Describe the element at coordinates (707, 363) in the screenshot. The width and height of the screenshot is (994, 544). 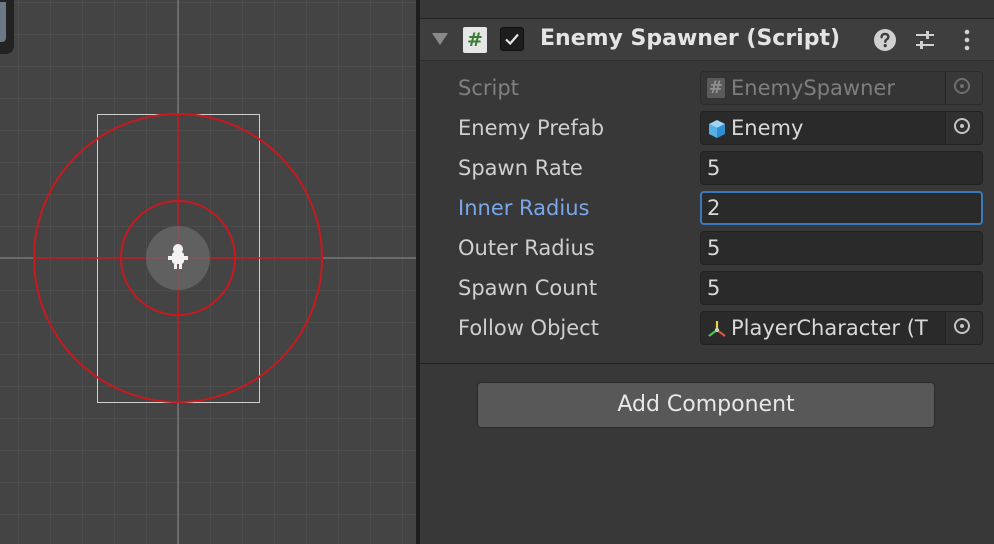
I see `divider` at that location.